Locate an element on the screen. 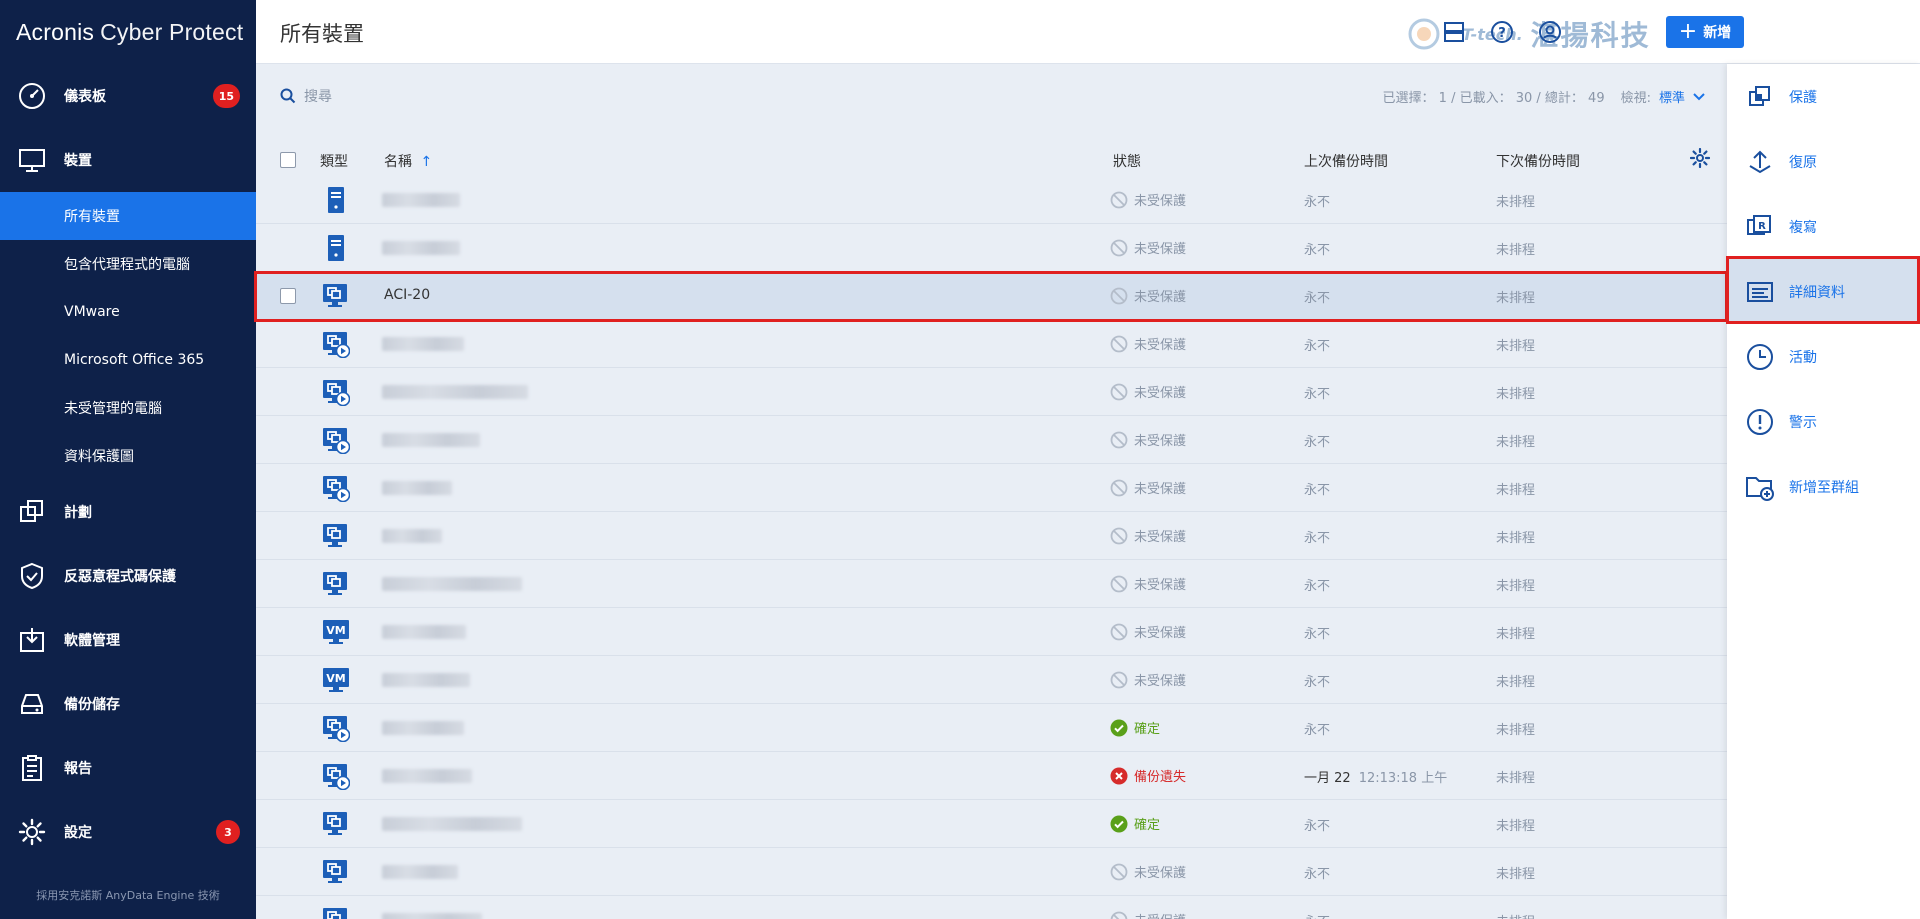  action-label: 活動 is located at coordinates (1803, 357).